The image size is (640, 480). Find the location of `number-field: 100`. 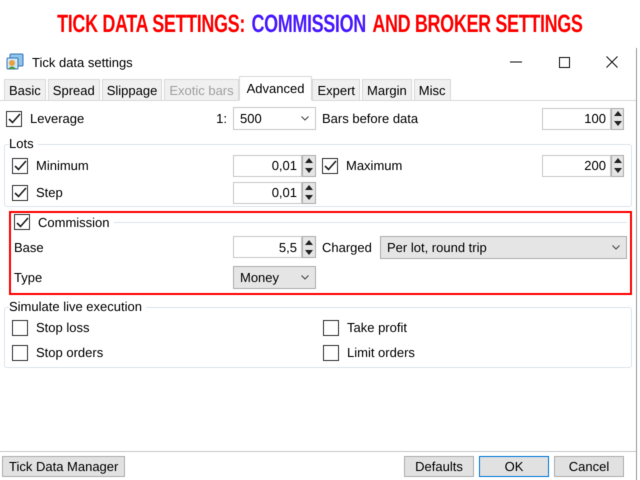

number-field: 100 is located at coordinates (576, 119).